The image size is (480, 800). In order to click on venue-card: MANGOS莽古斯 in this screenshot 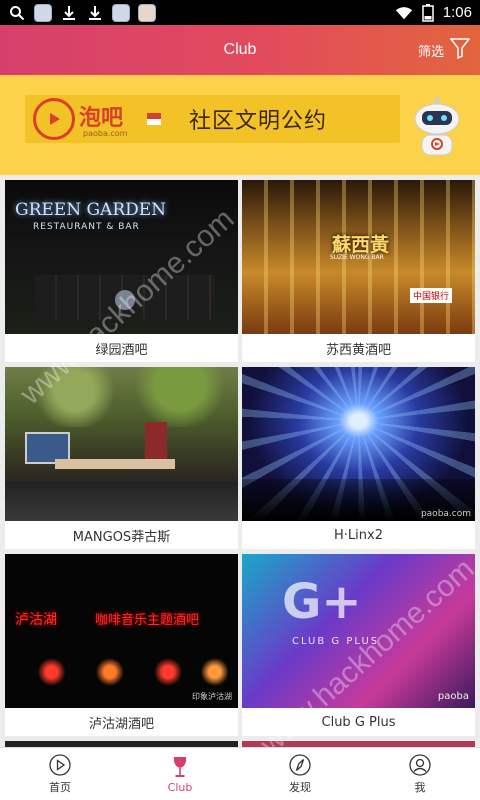, I will do `click(121, 458)`.